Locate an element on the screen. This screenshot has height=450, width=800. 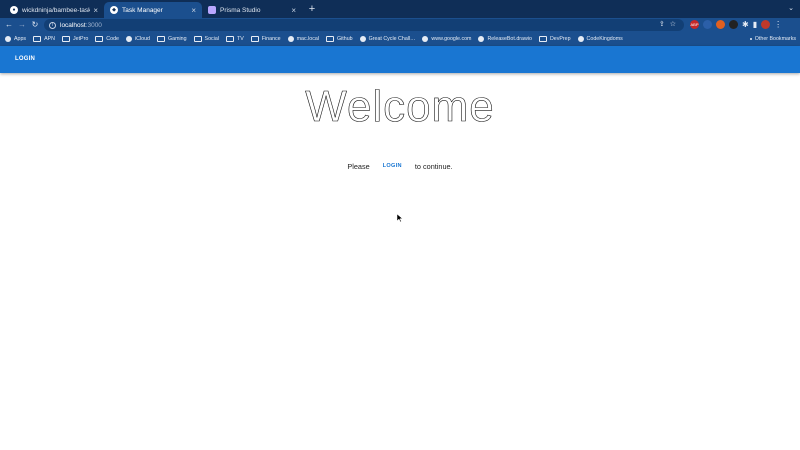
url-port: :3000 is located at coordinates (93, 25).